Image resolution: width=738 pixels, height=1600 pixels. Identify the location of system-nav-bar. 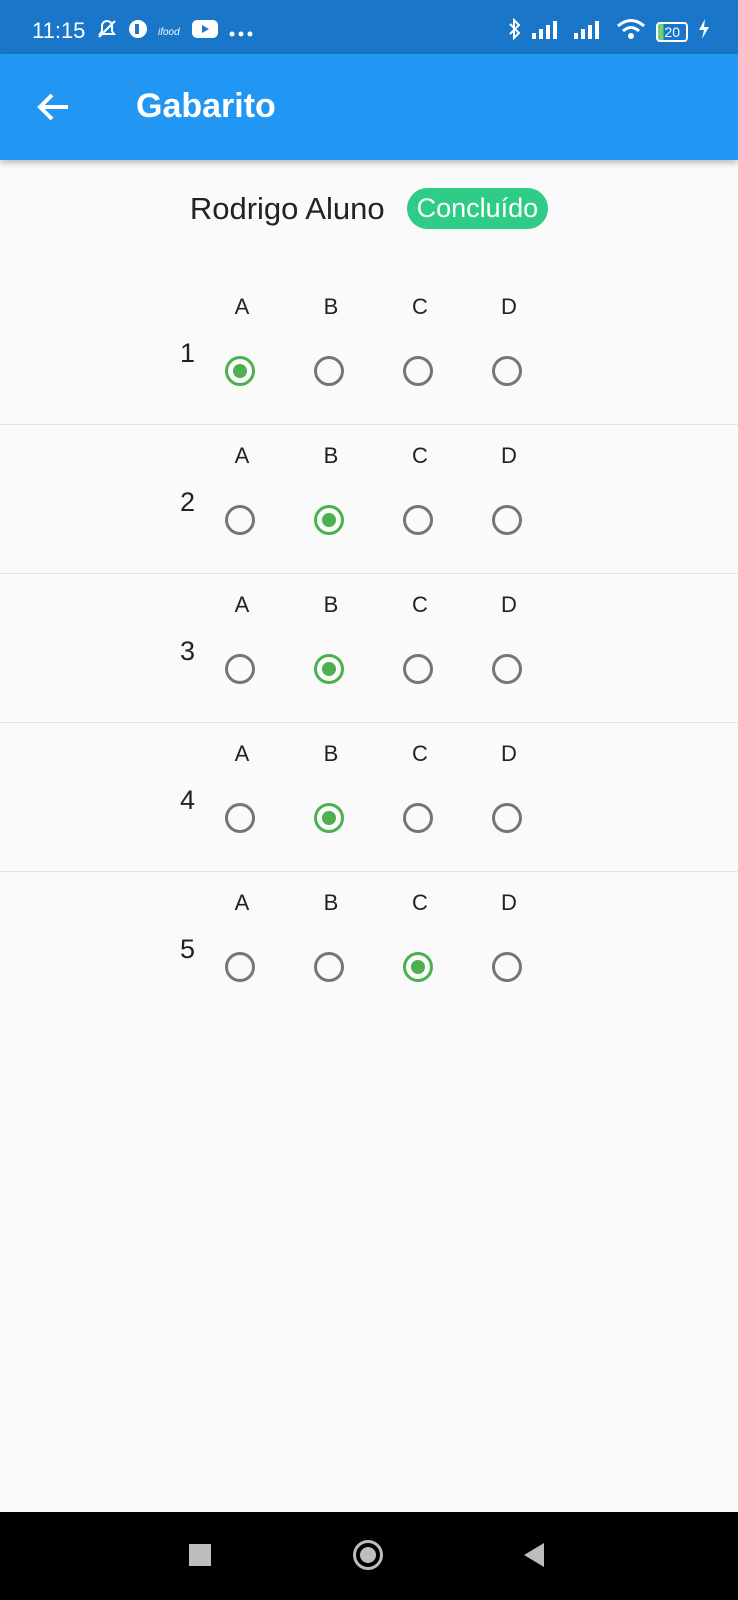
(369, 1556).